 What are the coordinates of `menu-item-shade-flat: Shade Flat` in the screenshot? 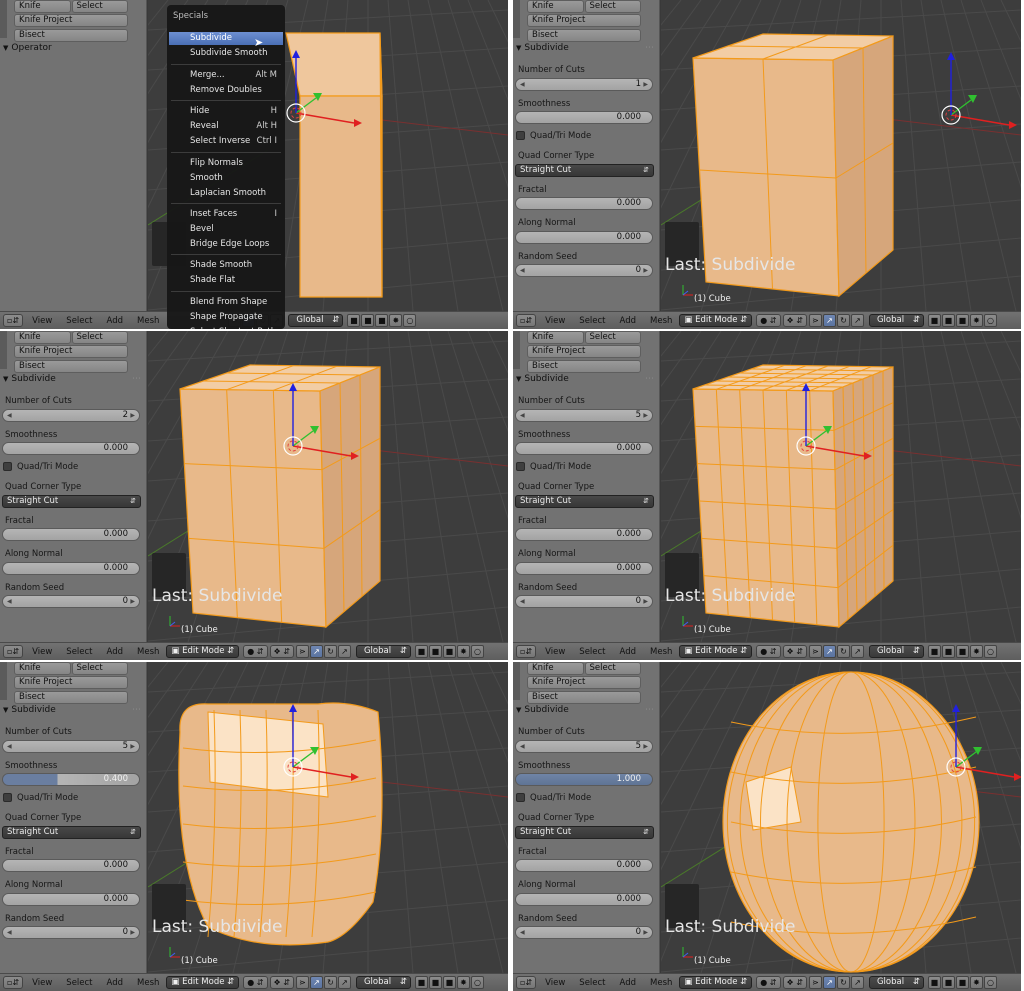 It's located at (226, 280).